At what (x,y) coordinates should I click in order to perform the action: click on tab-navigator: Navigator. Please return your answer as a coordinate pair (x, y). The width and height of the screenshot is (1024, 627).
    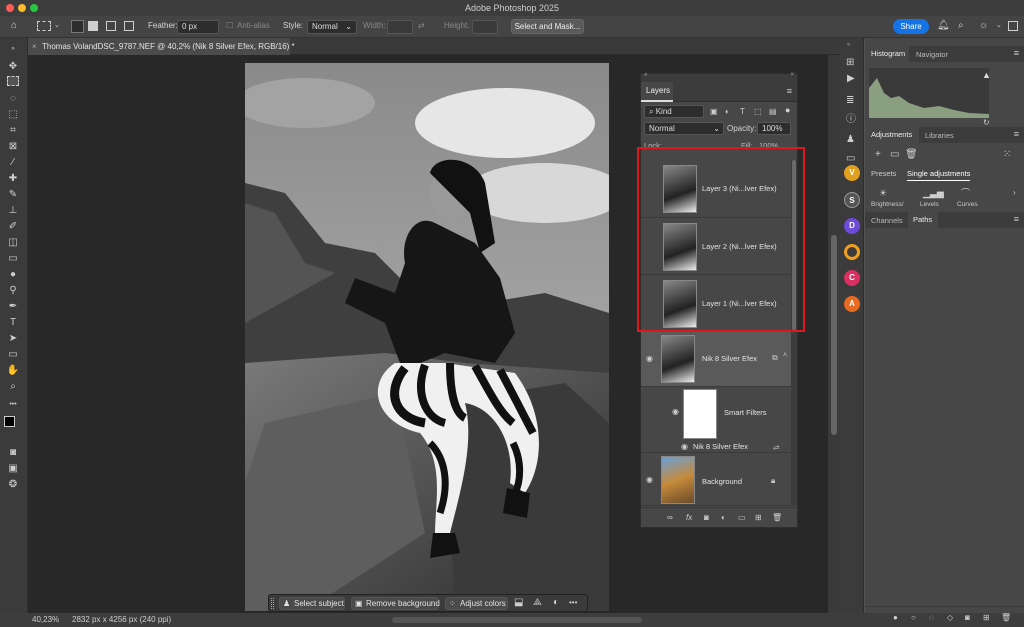
    Looking at the image, I should click on (932, 54).